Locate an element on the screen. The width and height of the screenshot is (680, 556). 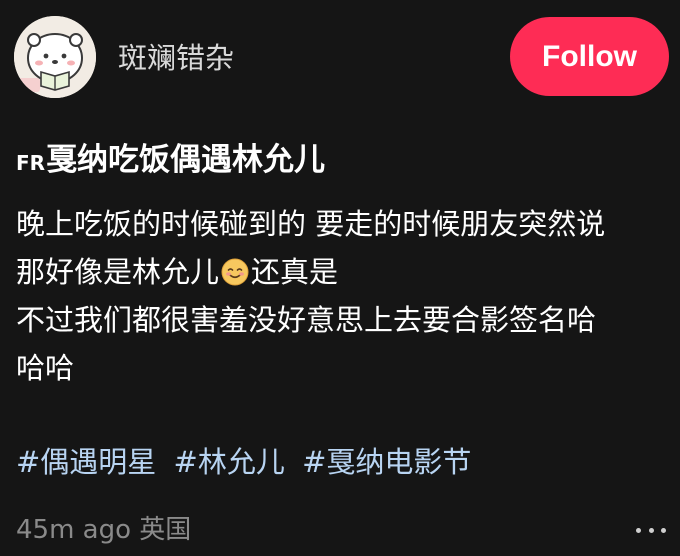
bear-reading-avatar-icon is located at coordinates (55, 57).